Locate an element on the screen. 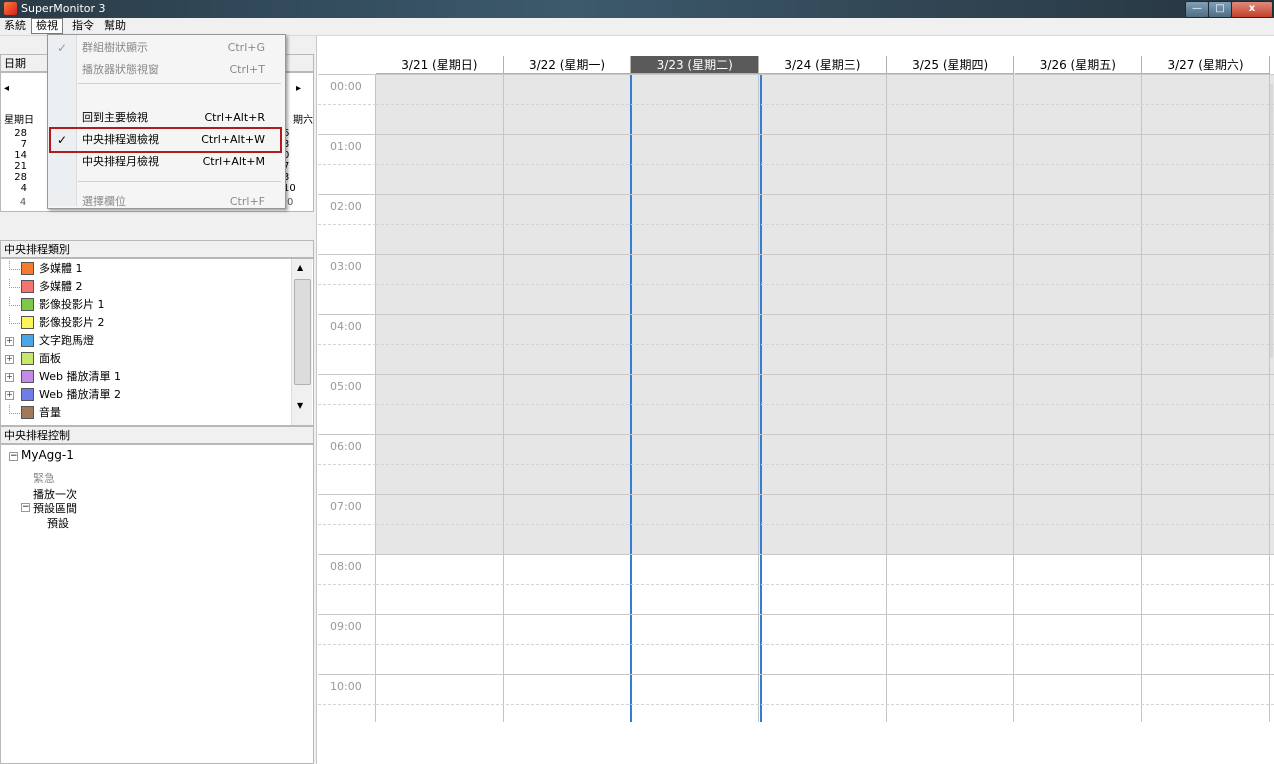 The image size is (1274, 764). categories-scrollbar: ▲ ▼ is located at coordinates (301, 342).